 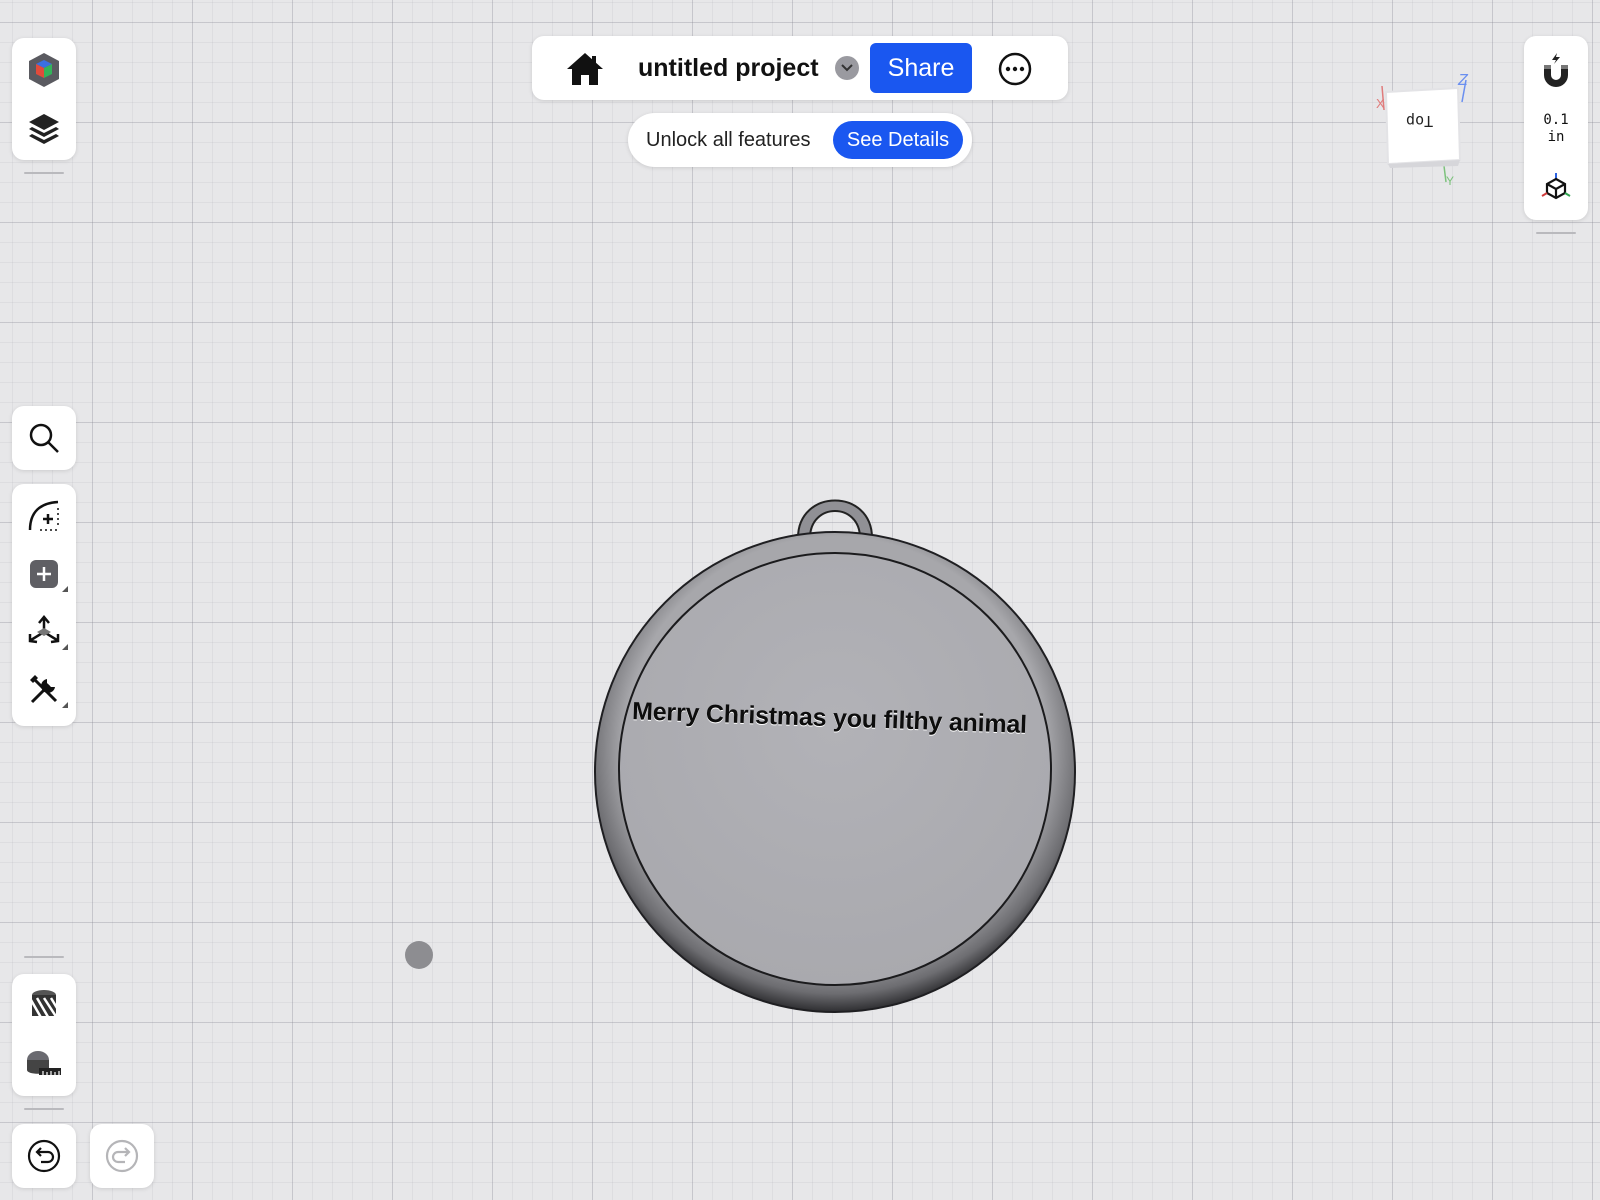 I want to click on workspace-panel, so click(x=44, y=99).